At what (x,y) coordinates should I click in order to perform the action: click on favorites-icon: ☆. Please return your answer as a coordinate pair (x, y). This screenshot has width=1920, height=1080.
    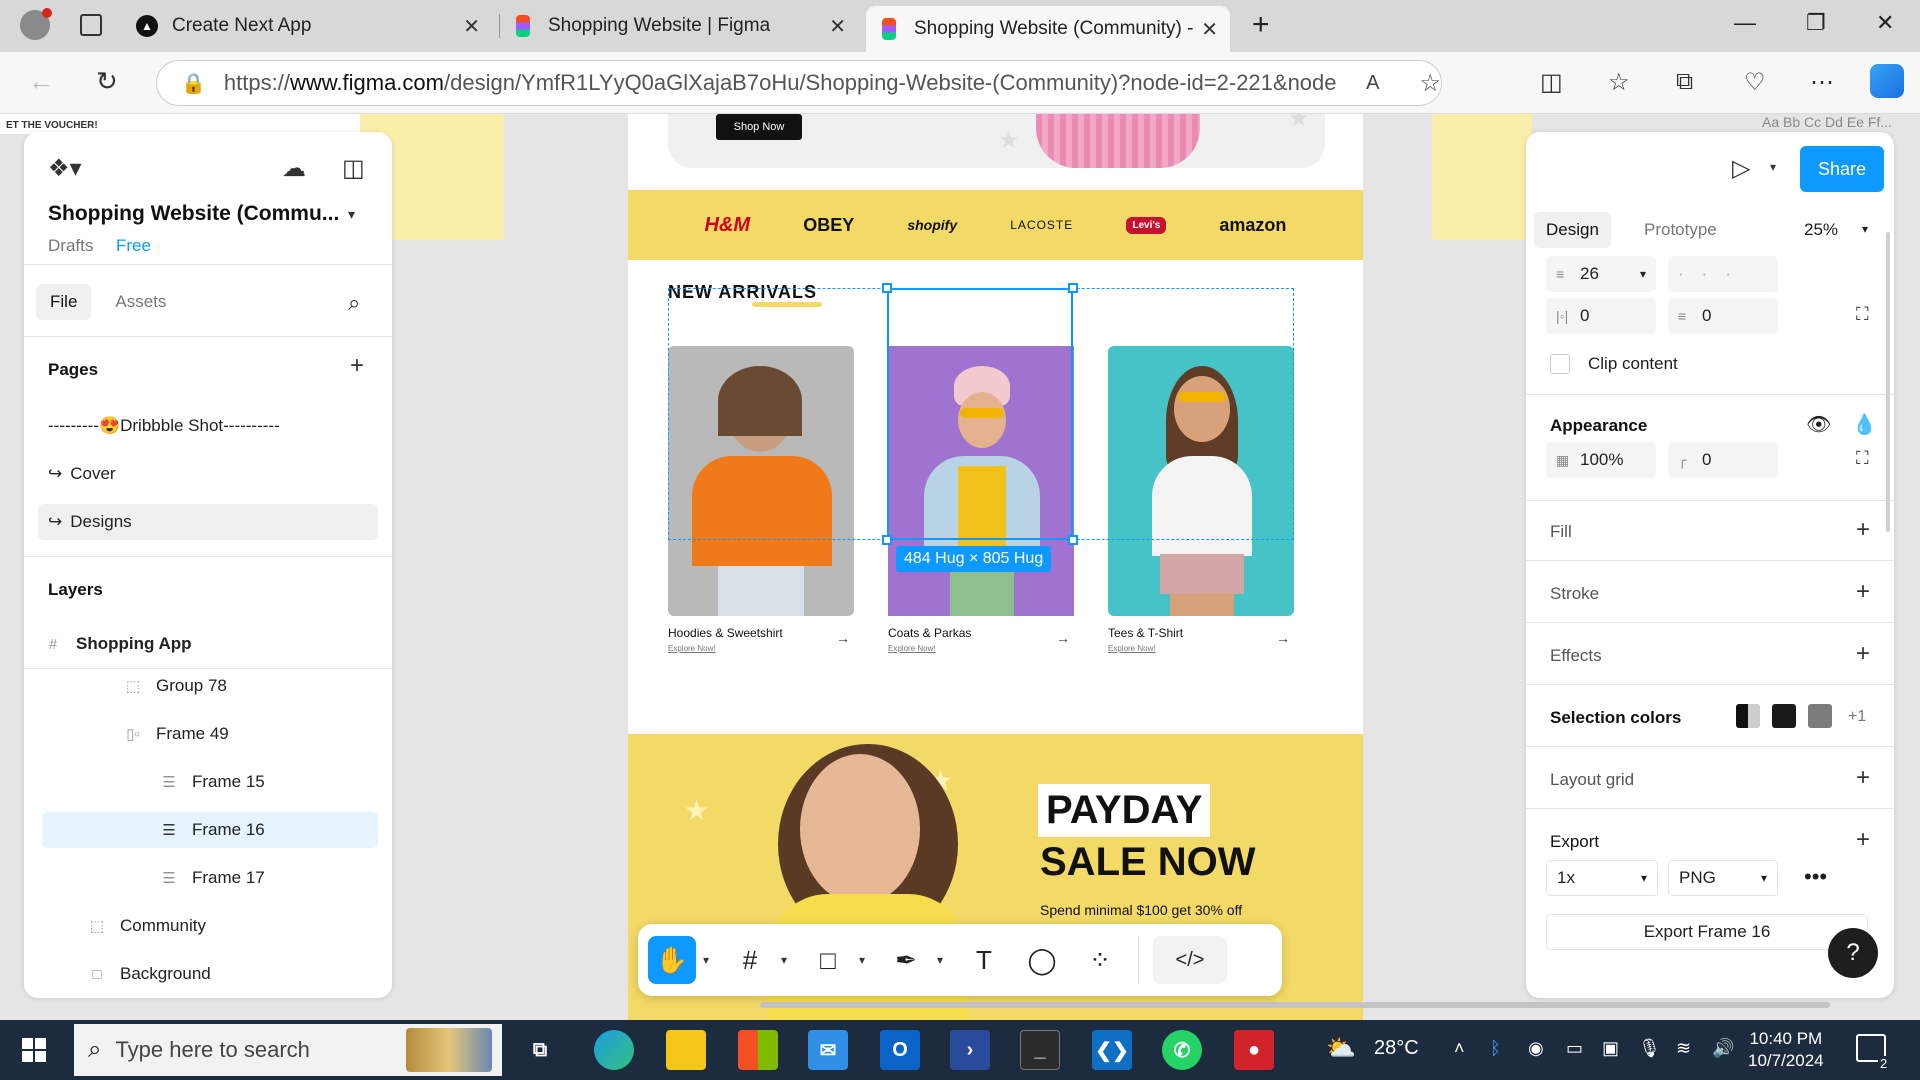
    Looking at the image, I should click on (1619, 82).